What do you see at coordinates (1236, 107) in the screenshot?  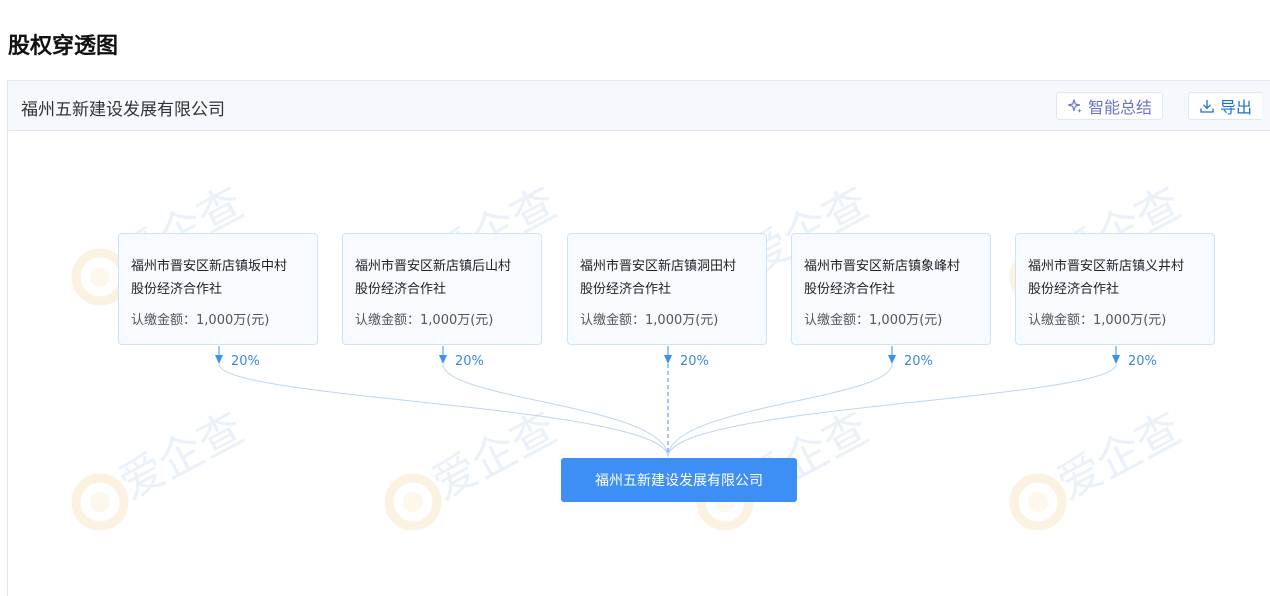 I see `export-label: 导出` at bounding box center [1236, 107].